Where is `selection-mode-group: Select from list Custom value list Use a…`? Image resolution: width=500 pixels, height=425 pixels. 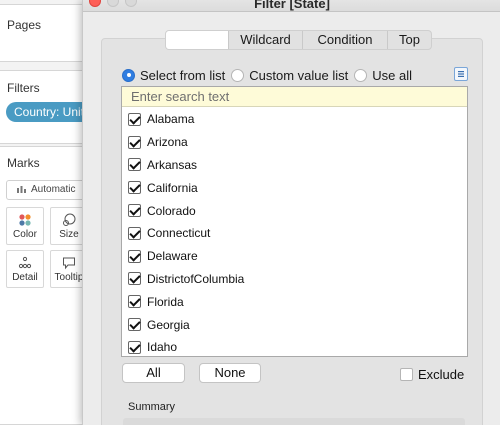 selection-mode-group: Select from list Custom value list Use a… is located at coordinates (270, 75).